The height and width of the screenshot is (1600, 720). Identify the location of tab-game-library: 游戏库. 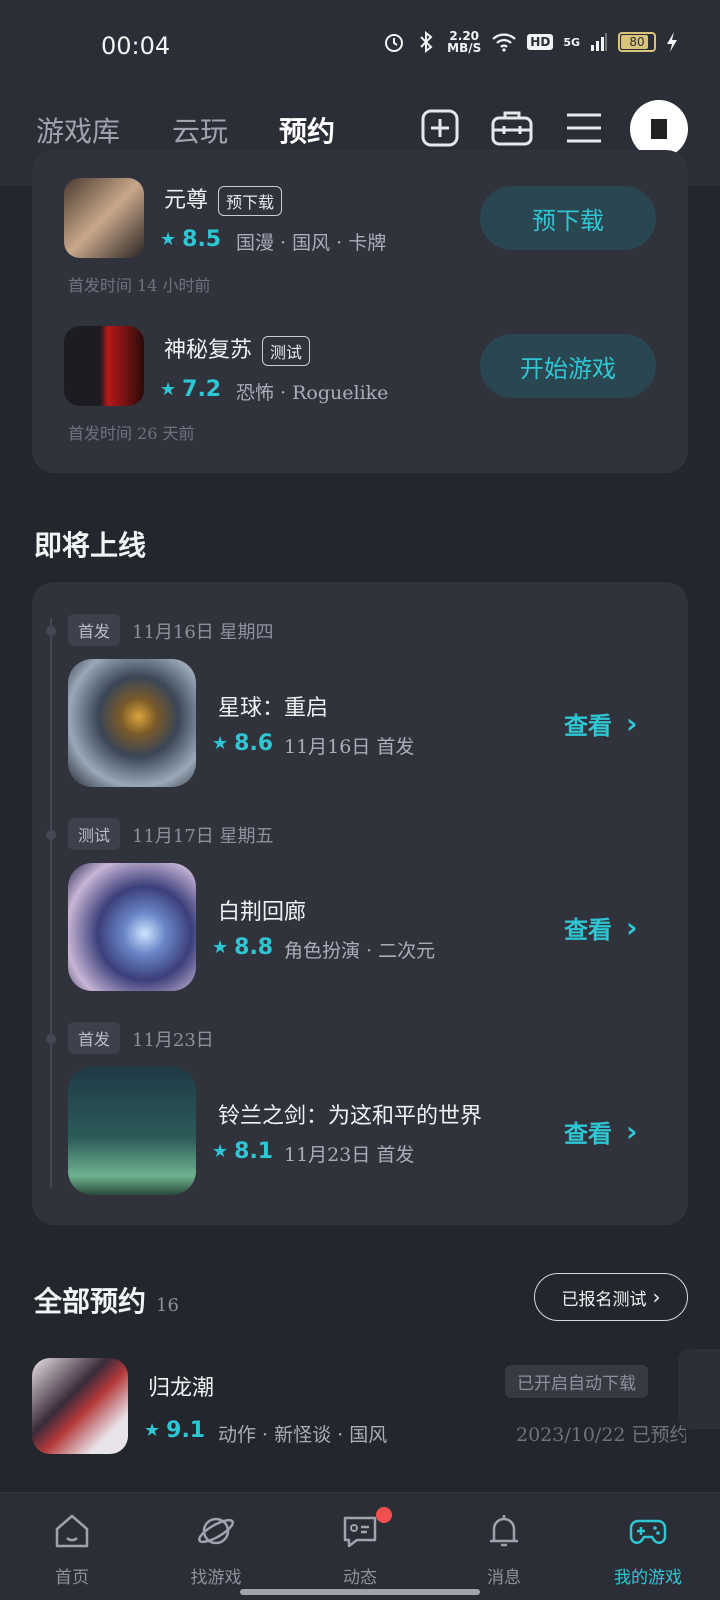
(78, 130).